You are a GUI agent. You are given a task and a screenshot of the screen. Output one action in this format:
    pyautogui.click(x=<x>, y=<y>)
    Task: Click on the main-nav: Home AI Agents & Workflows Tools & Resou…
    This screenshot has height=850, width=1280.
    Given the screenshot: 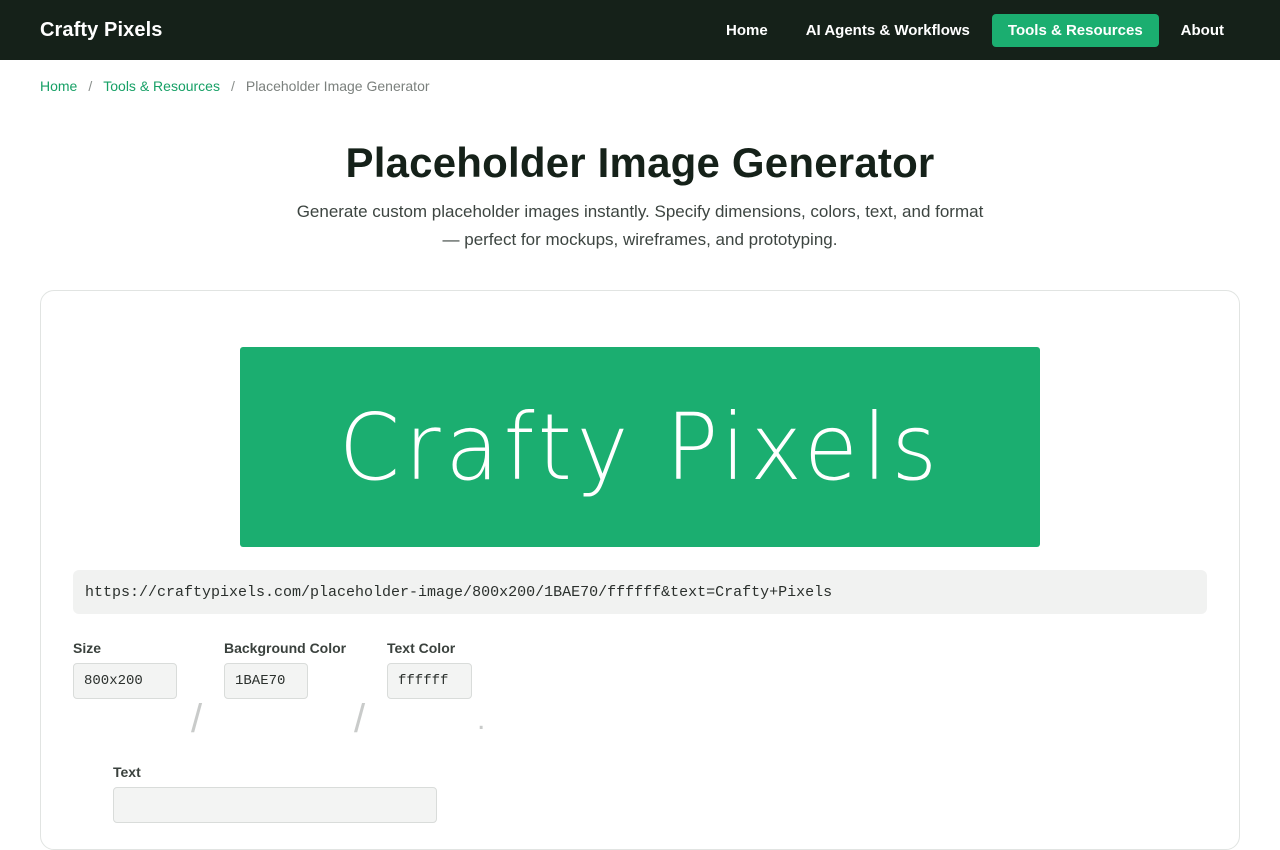 What is the action you would take?
    pyautogui.click(x=975, y=30)
    